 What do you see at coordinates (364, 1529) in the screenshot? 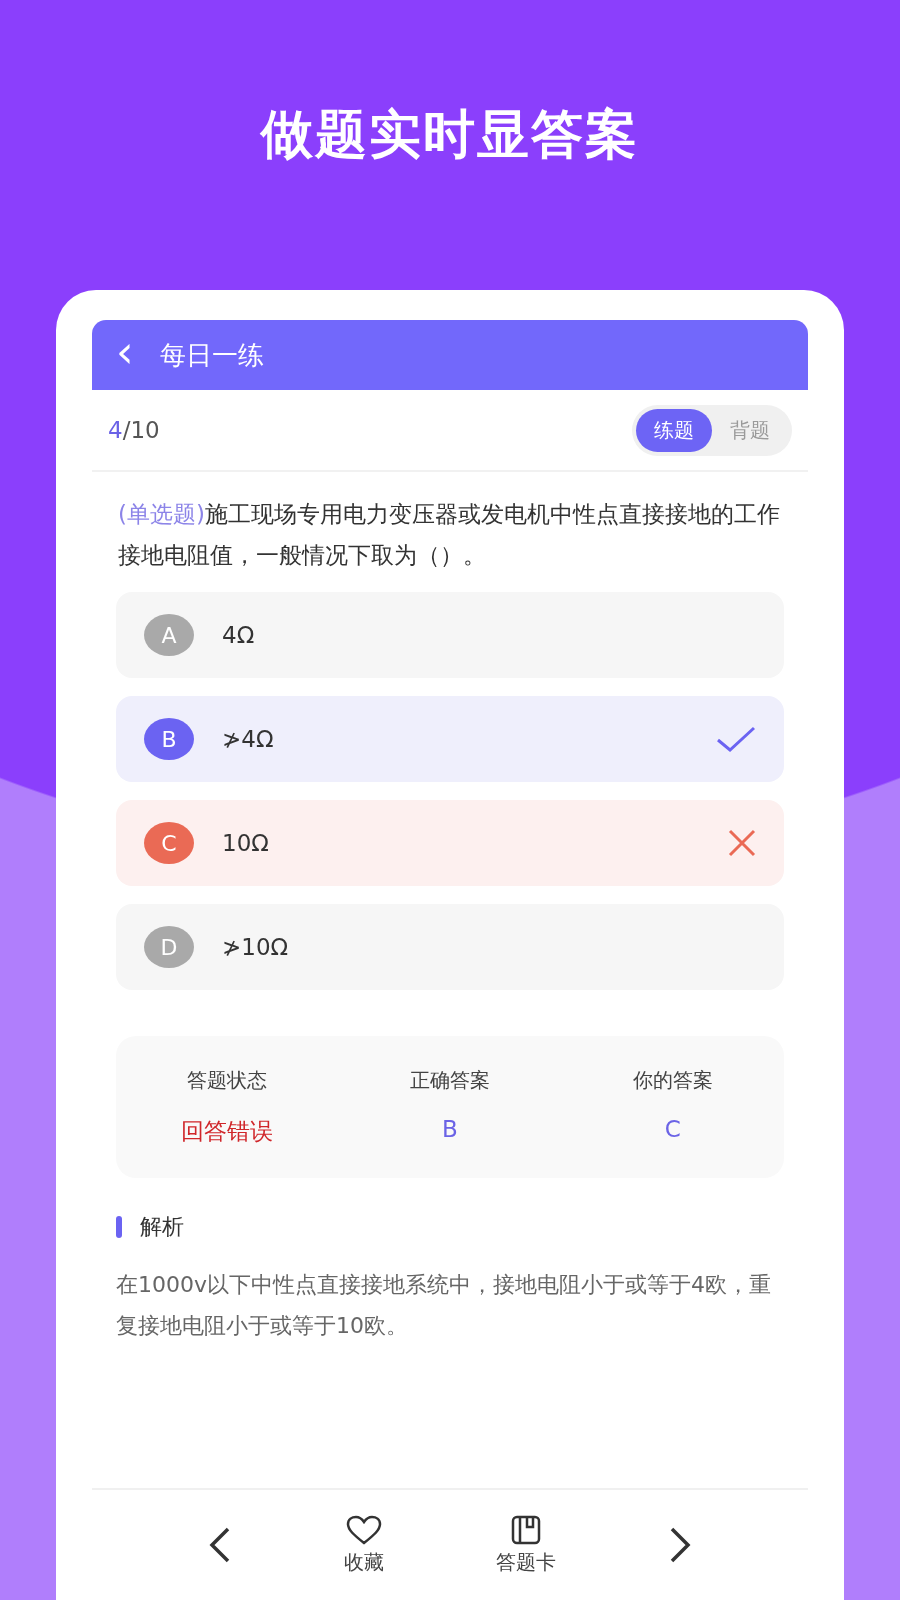
I see `heart-icon` at bounding box center [364, 1529].